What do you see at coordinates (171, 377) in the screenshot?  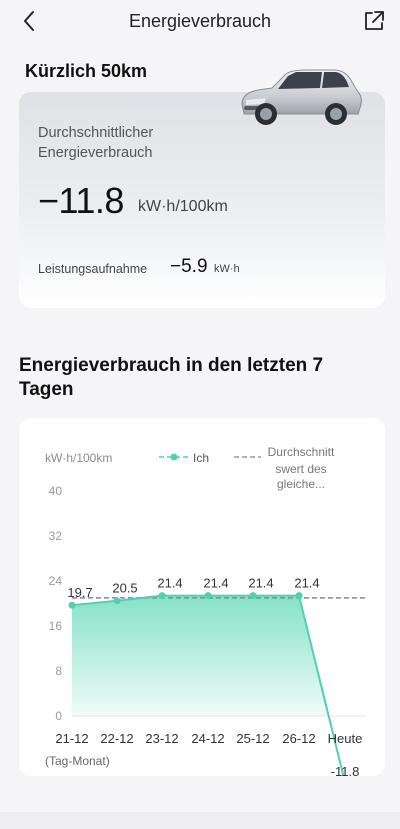 I see `weekly-consumption-heading: Energieverbrauch in den letzten 7 Tagen` at bounding box center [171, 377].